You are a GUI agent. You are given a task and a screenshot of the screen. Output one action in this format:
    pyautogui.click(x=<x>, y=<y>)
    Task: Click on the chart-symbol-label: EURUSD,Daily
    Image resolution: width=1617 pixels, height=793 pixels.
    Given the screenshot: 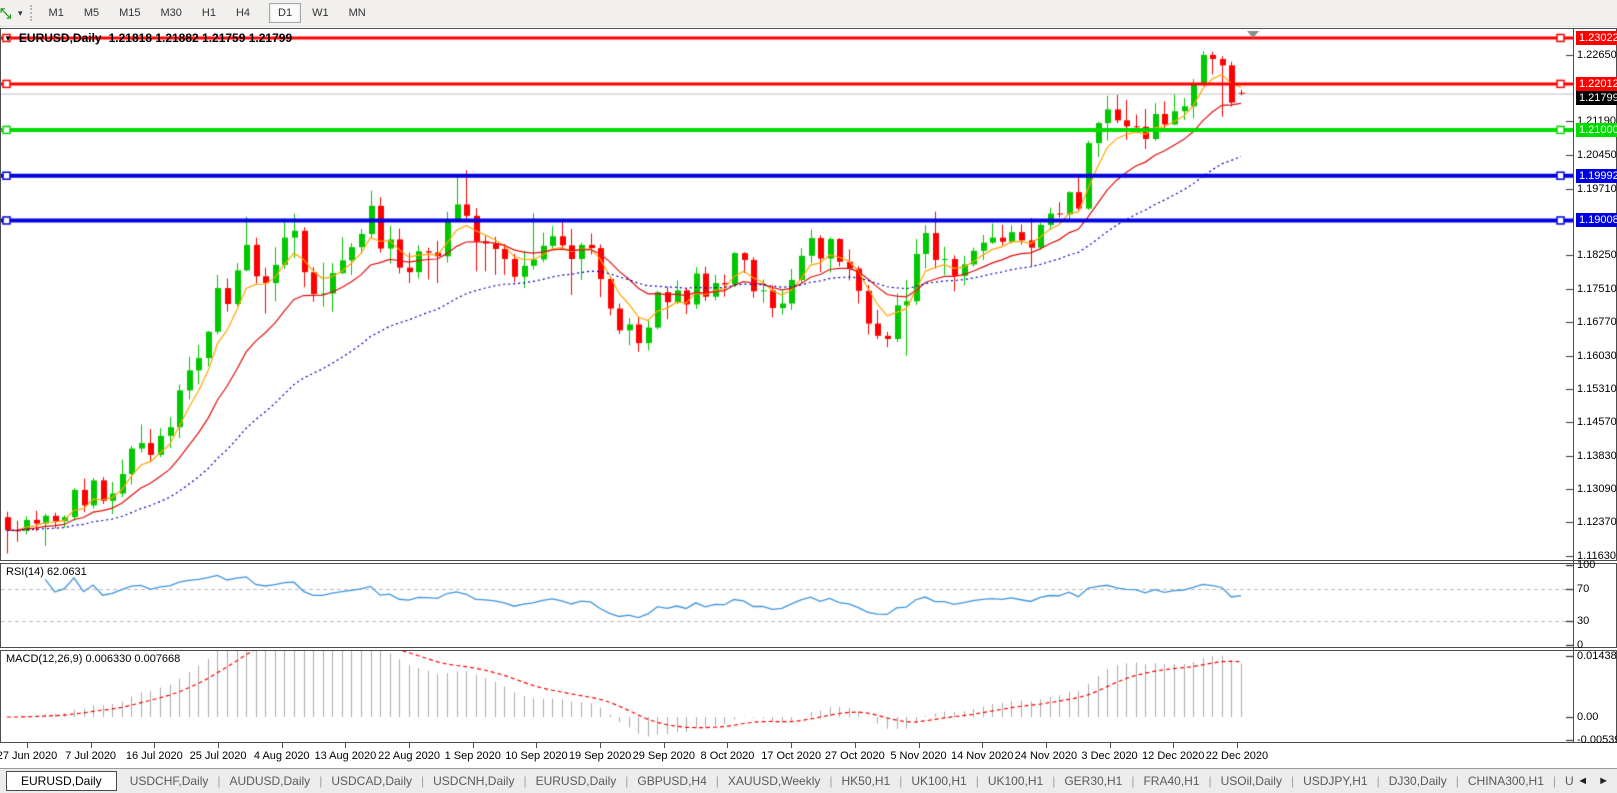 What is the action you would take?
    pyautogui.click(x=60, y=38)
    